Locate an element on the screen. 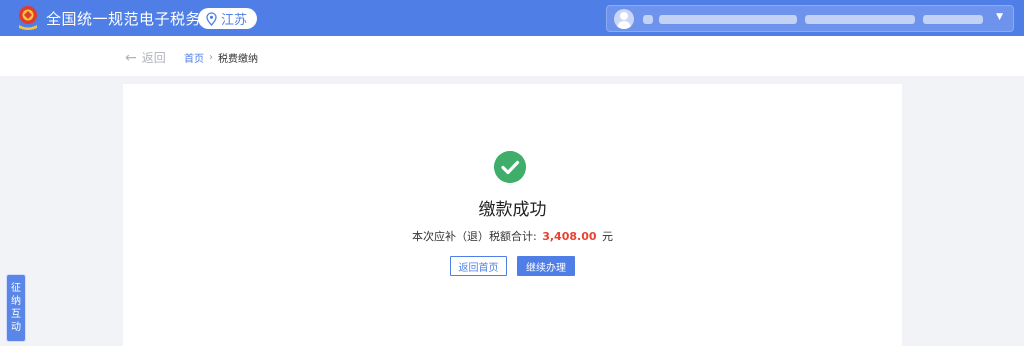  region-selector: 江苏 is located at coordinates (228, 18).